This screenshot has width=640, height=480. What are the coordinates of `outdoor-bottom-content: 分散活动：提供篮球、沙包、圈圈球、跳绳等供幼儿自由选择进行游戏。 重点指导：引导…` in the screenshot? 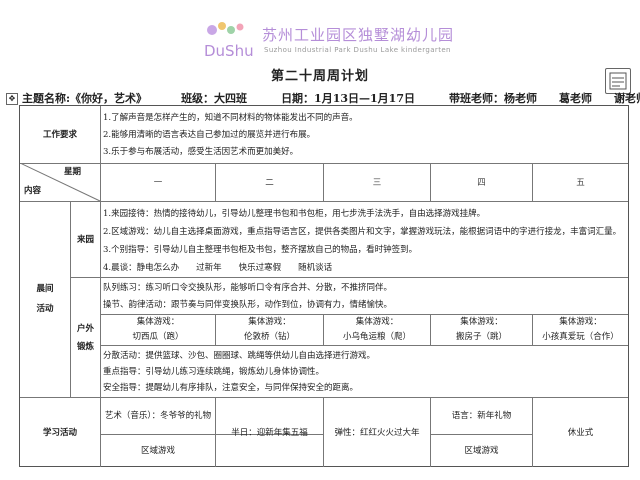 It's located at (365, 372).